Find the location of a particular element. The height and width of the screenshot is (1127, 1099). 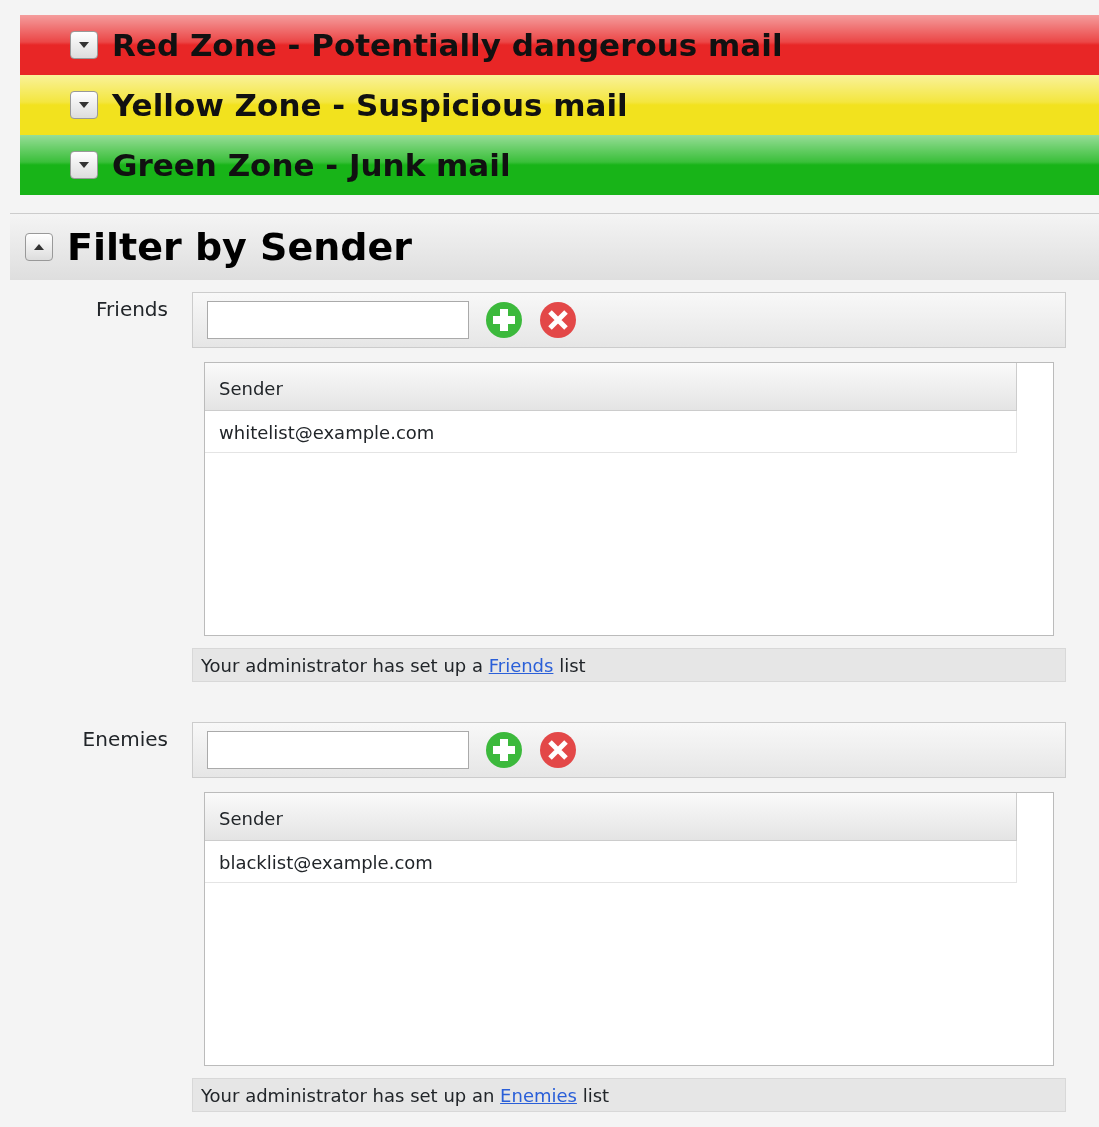

section-title: Filter by Sender is located at coordinates (240, 247).